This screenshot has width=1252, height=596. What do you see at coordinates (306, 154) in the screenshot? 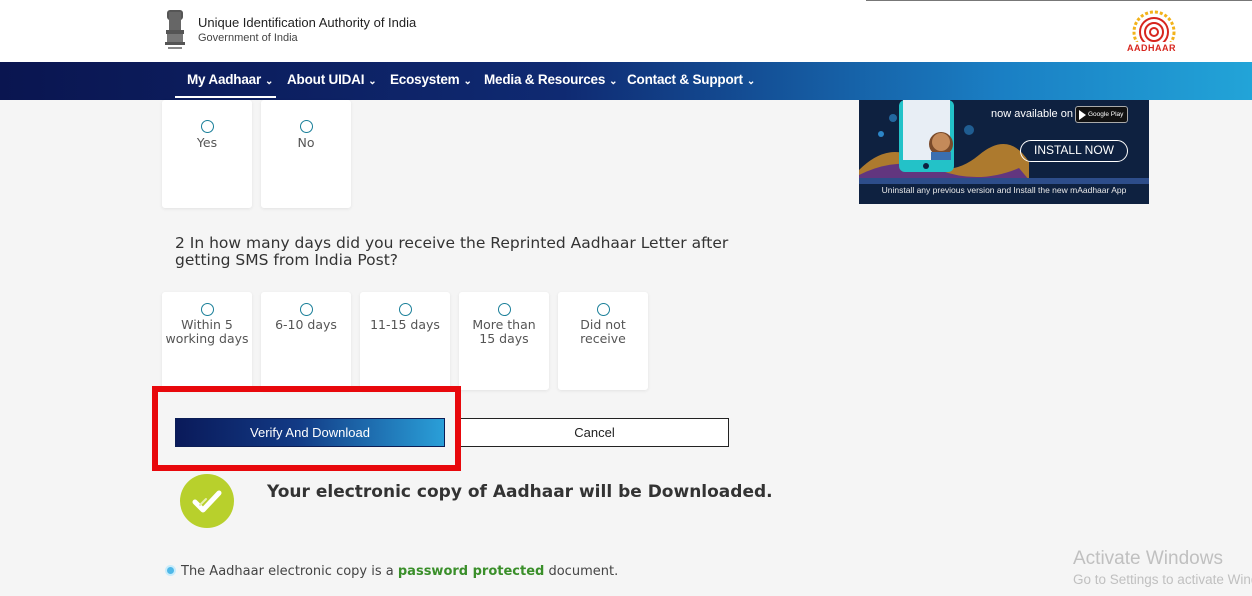
I see `option-no: No` at bounding box center [306, 154].